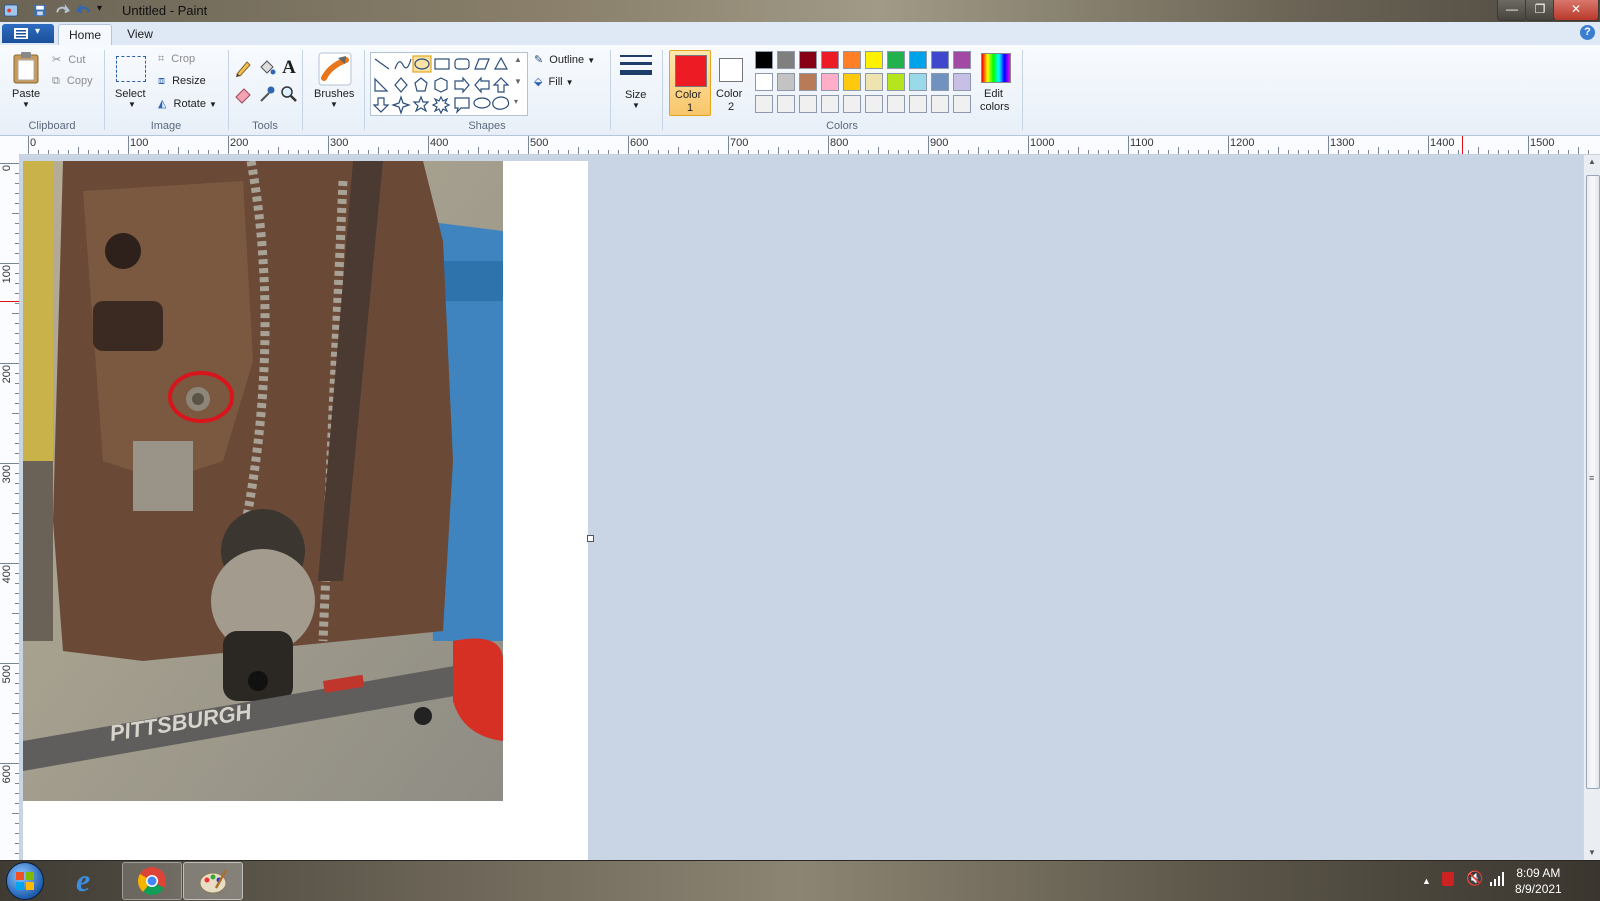 This screenshot has height=901, width=1600. I want to click on more-shapes-icon: ▾, so click(516, 101).